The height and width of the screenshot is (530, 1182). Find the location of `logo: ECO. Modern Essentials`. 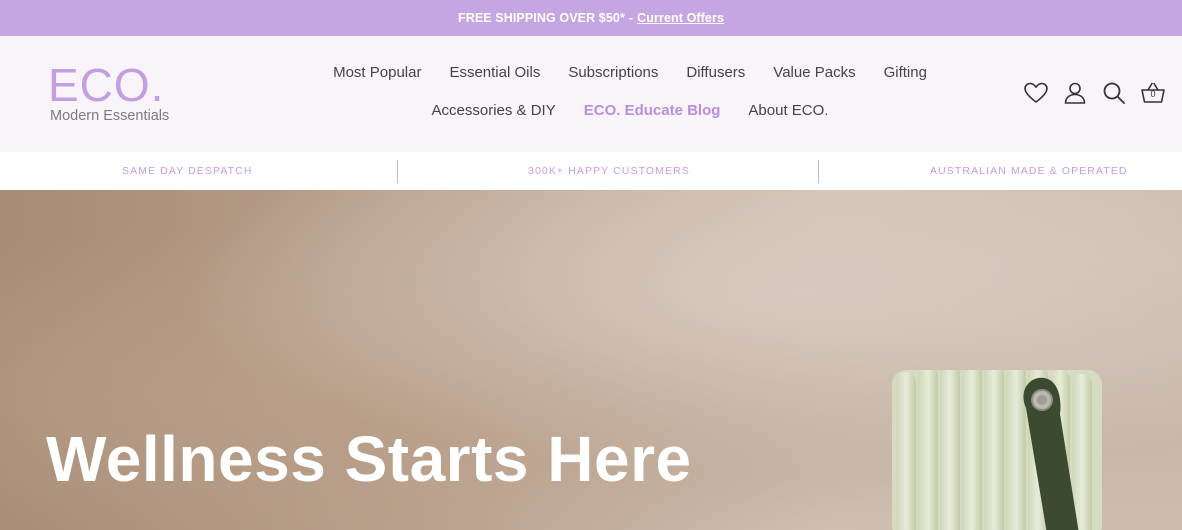

logo: ECO. Modern Essentials is located at coordinates (118, 97).